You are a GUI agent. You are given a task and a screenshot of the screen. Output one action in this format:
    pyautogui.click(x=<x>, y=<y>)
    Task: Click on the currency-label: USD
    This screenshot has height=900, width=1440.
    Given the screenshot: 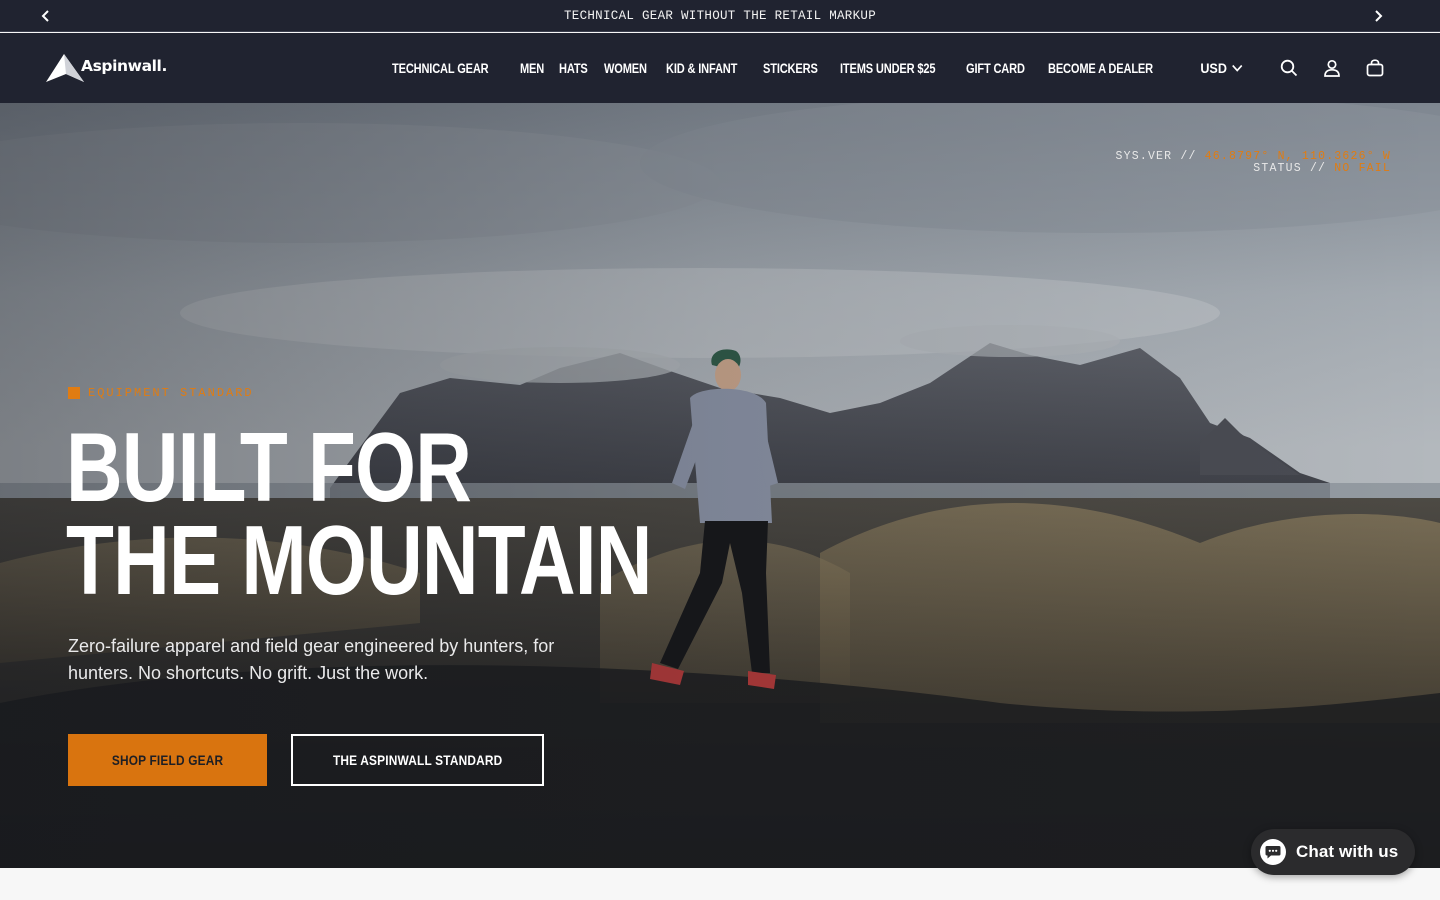 What is the action you would take?
    pyautogui.click(x=1214, y=68)
    